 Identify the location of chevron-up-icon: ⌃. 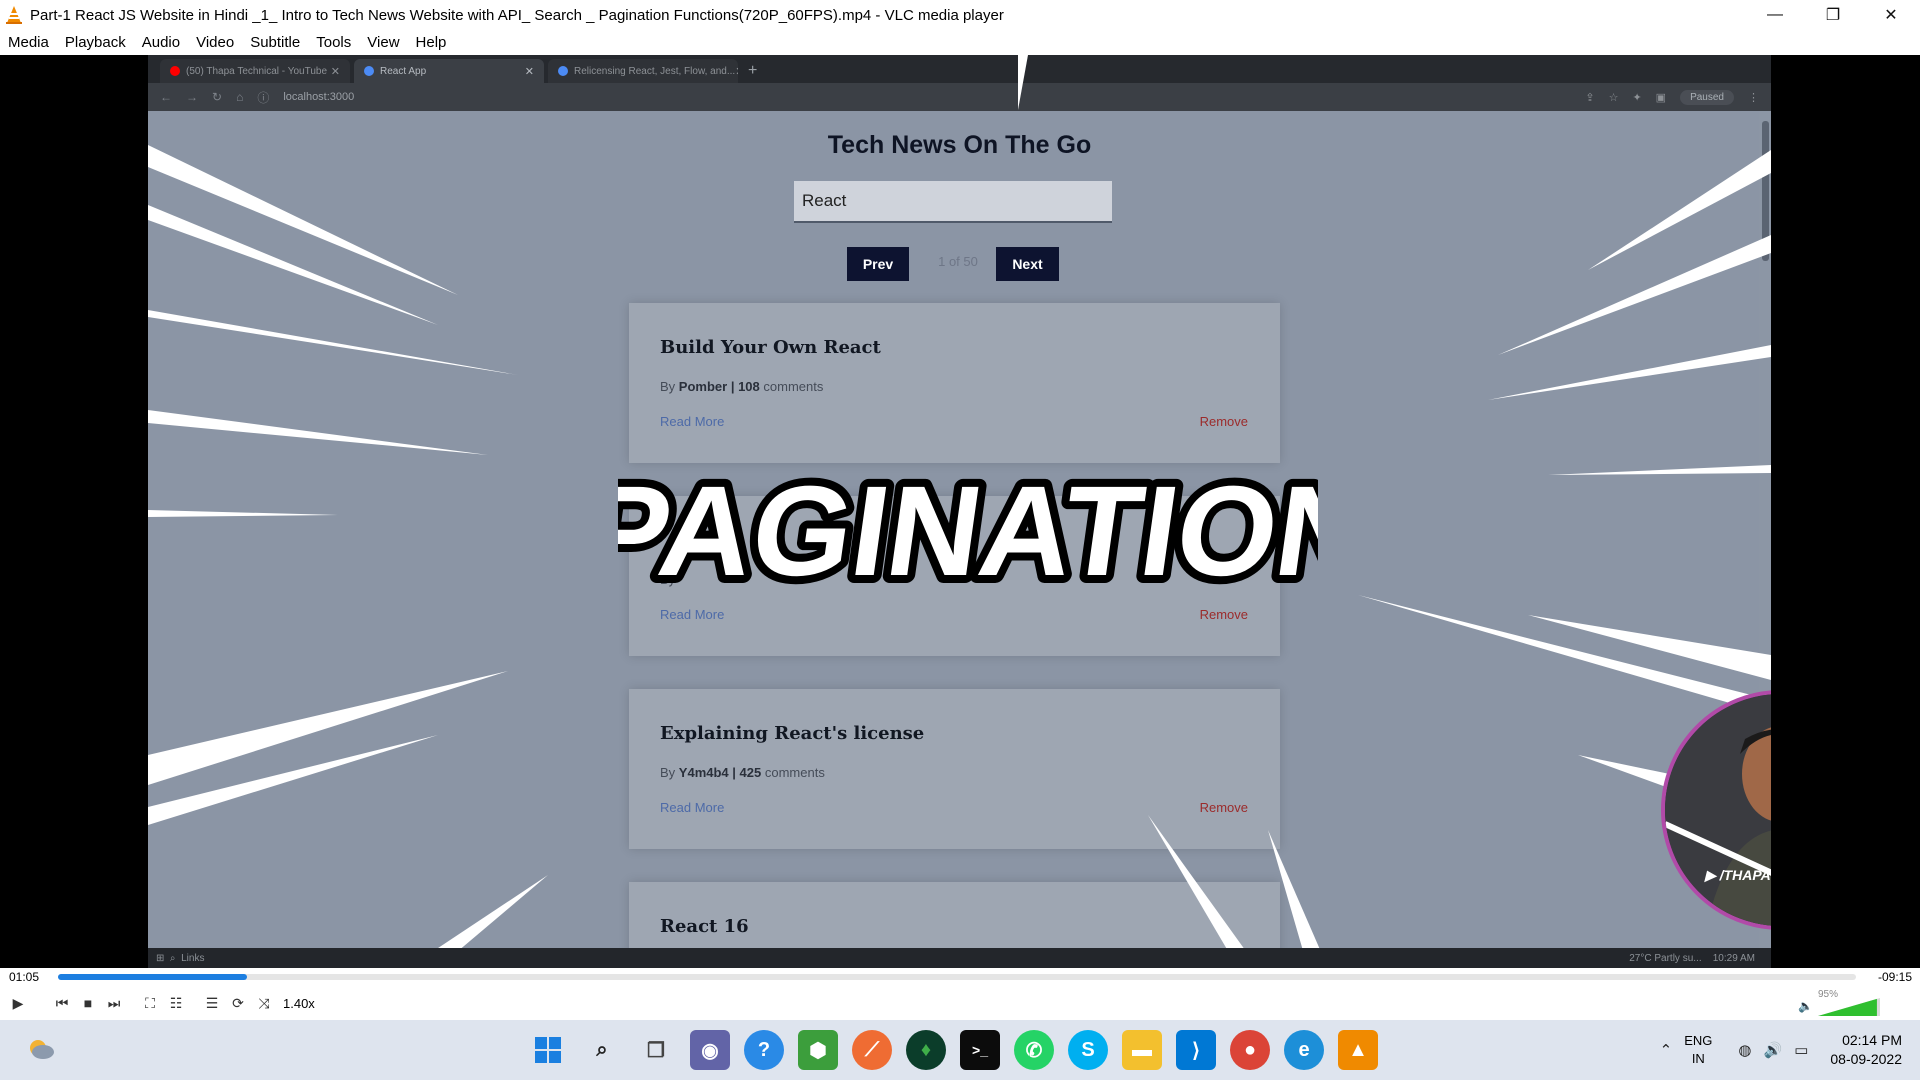
(1666, 1050).